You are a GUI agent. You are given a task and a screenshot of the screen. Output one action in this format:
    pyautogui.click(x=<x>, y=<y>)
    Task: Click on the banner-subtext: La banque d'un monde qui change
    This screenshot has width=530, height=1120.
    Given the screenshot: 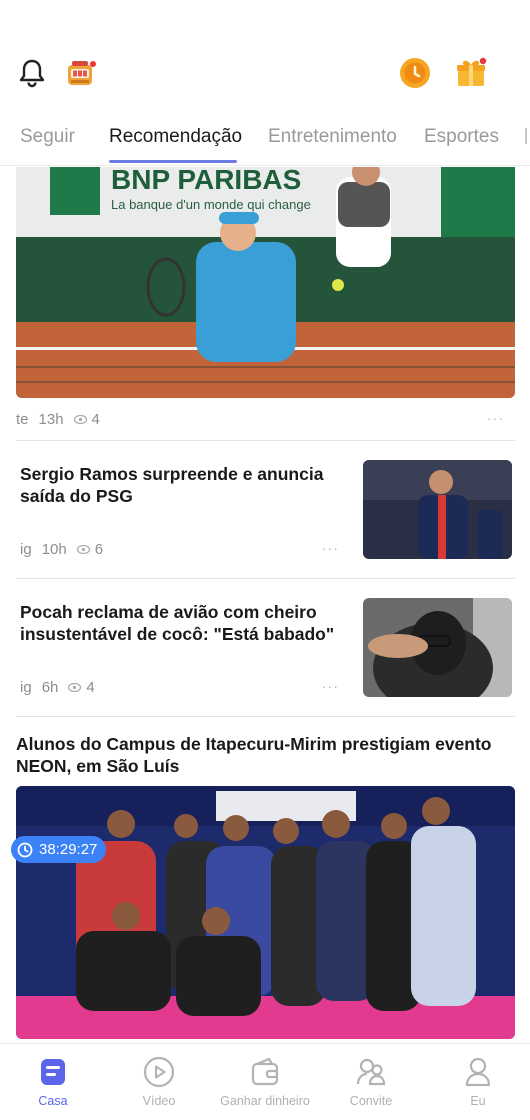 What is the action you would take?
    pyautogui.click(x=211, y=204)
    